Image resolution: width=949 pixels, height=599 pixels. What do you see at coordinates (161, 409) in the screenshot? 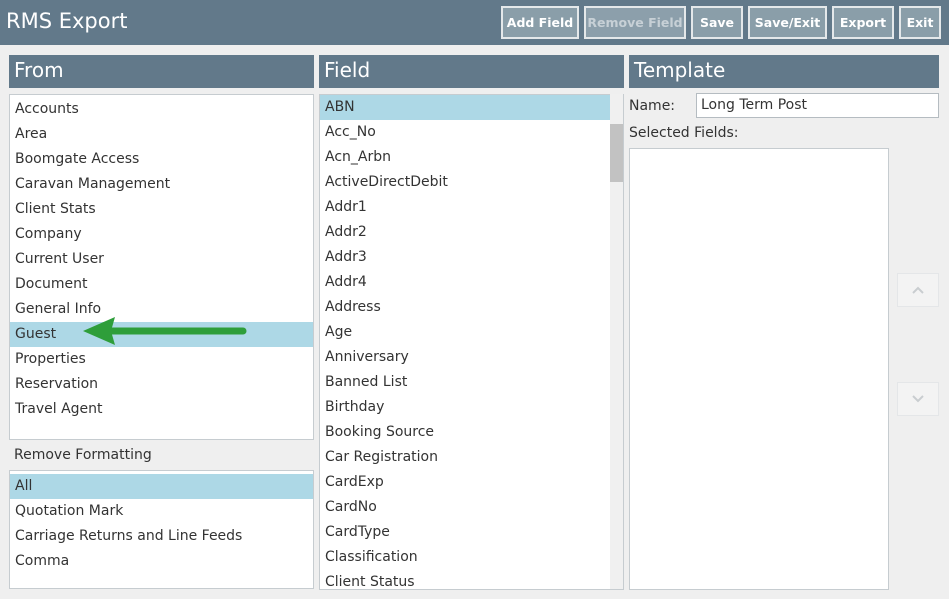
I see `from-item-travel-agent: Travel Agent` at bounding box center [161, 409].